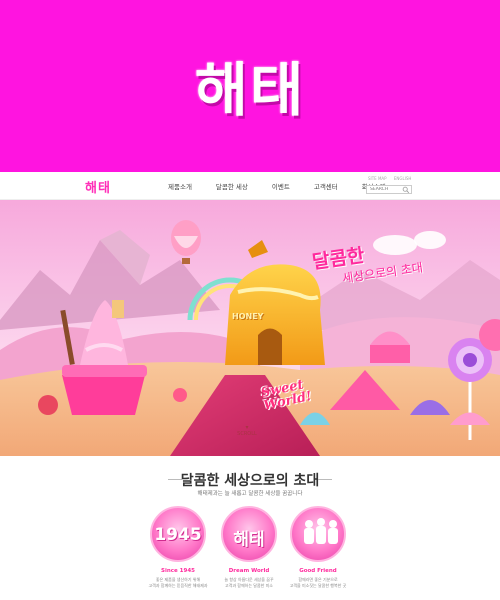 Image resolution: width=500 pixels, height=600 pixels. I want to click on intro-subtitle: 해태제과는 늘 새롭고 달콤한 세상을 꿈꿉니다, so click(250, 494).